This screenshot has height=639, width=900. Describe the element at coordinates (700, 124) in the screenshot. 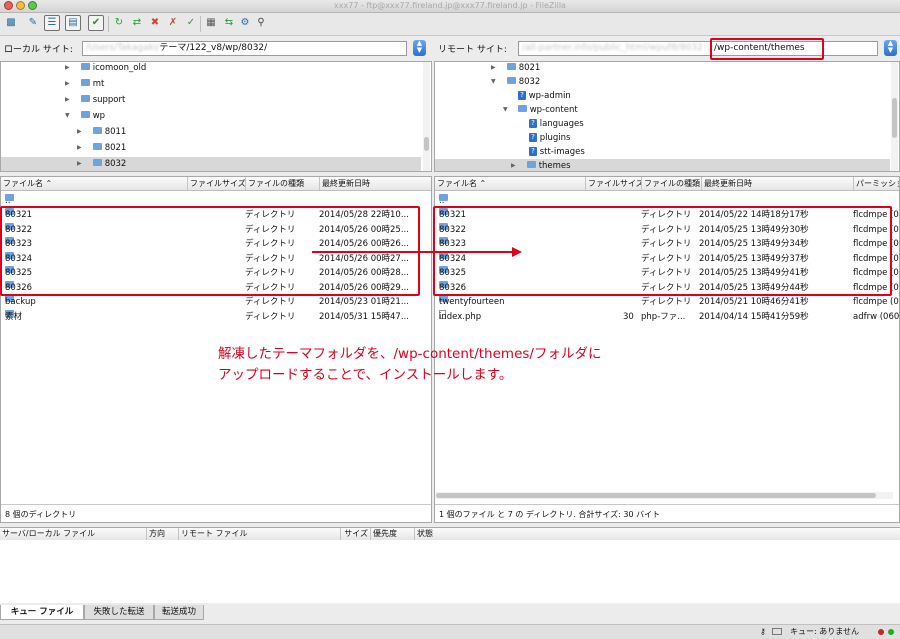

I see `tree-item: ? languages` at that location.